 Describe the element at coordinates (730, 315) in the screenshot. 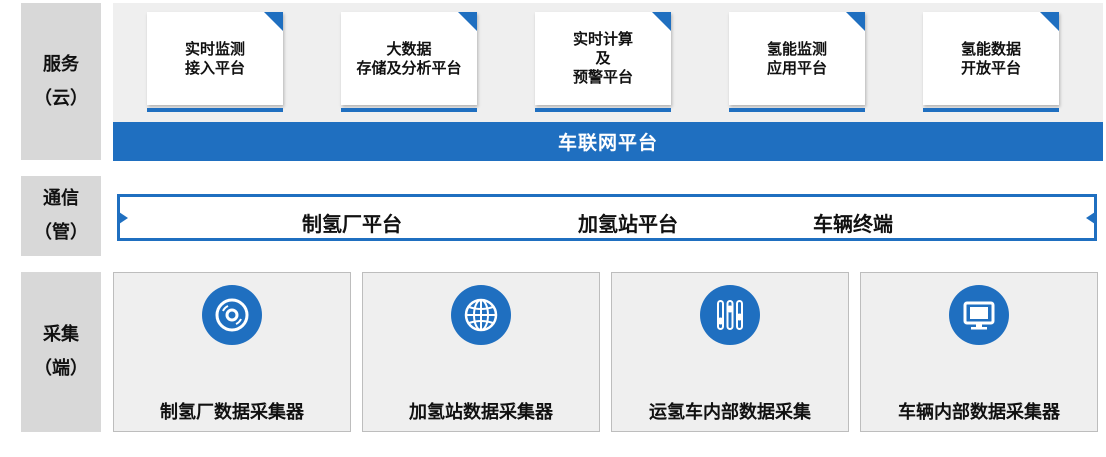

I see `sliders-icon` at that location.